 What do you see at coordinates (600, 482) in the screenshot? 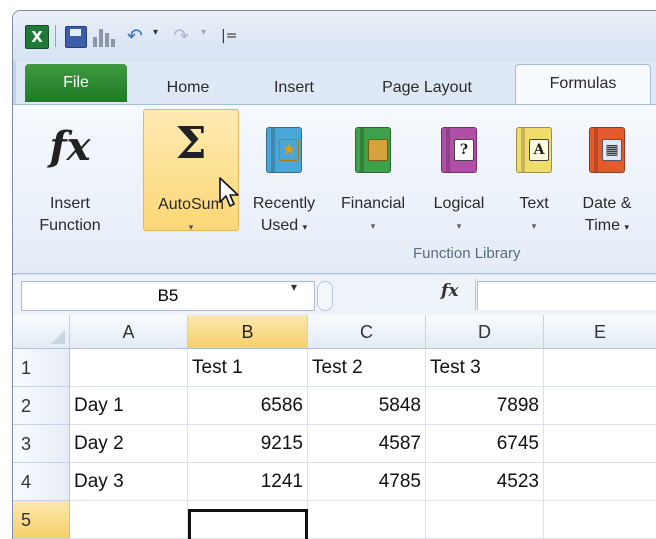
I see `cell-e4` at bounding box center [600, 482].